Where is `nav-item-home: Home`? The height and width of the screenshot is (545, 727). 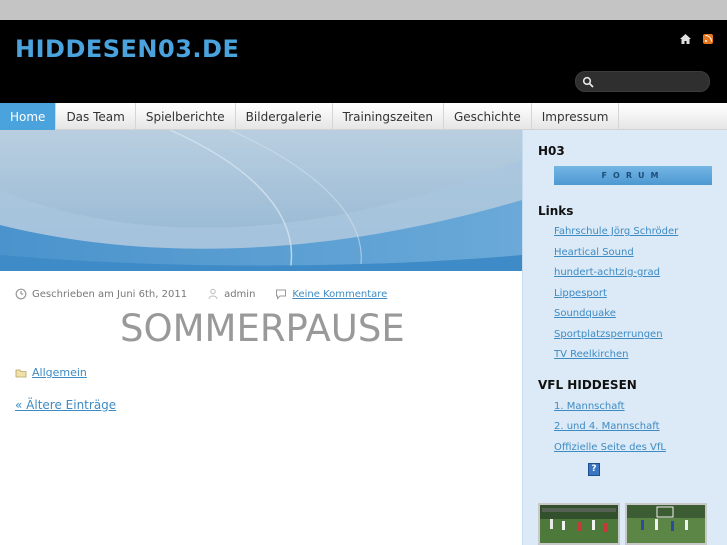
nav-item-home: Home is located at coordinates (28, 116).